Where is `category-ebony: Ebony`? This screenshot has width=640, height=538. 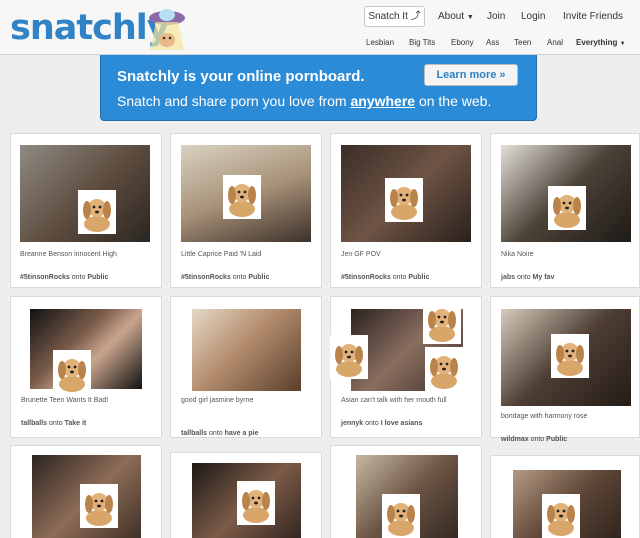 category-ebony: Ebony is located at coordinates (462, 42).